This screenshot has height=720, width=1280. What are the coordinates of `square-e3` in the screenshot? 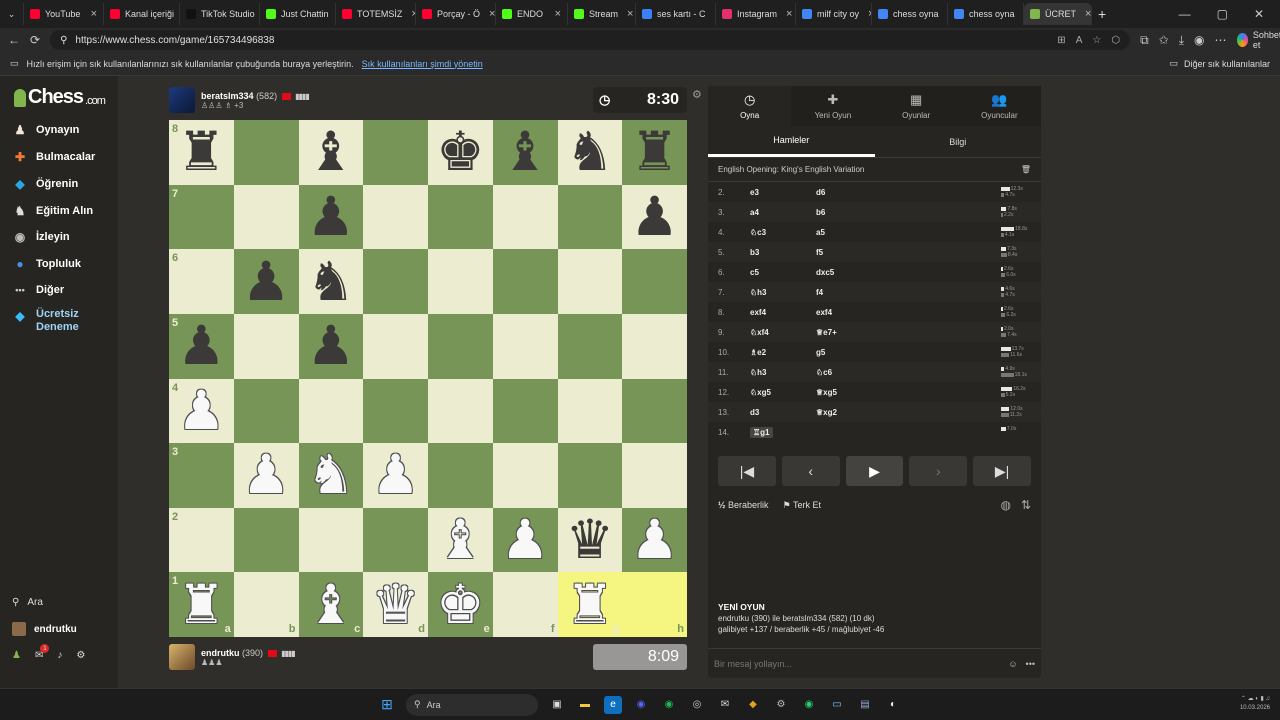 It's located at (460, 475).